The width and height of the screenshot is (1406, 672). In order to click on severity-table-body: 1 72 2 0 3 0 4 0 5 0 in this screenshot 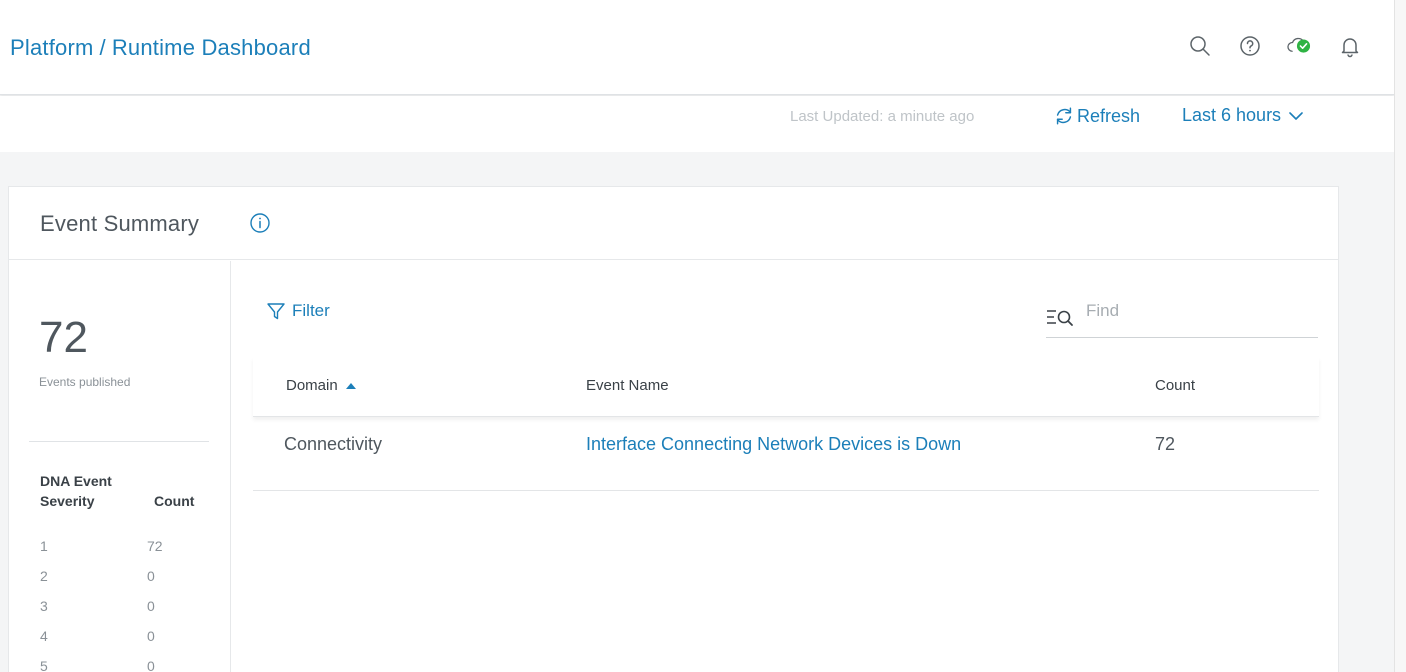, I will do `click(130, 605)`.